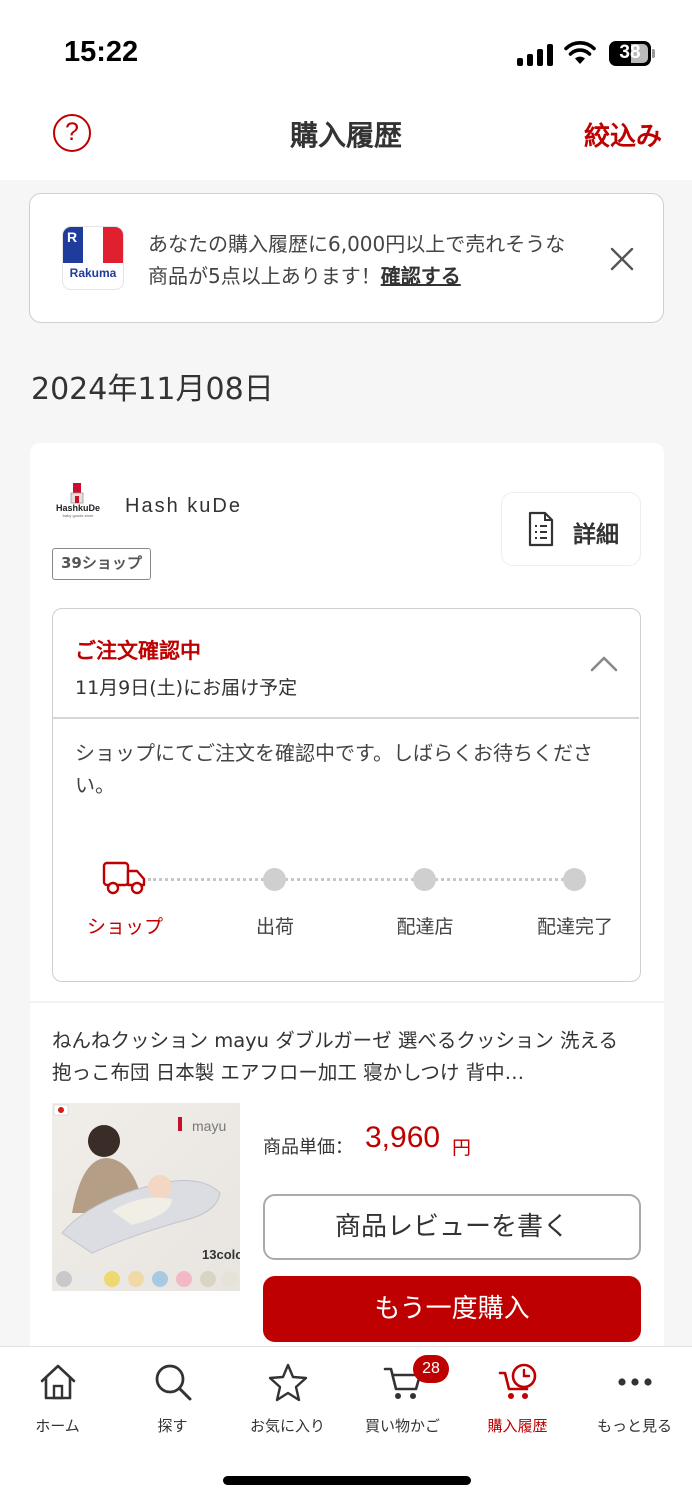 The height and width of the screenshot is (1500, 692). I want to click on tracker-step-depot: 配達店, so click(425, 927).